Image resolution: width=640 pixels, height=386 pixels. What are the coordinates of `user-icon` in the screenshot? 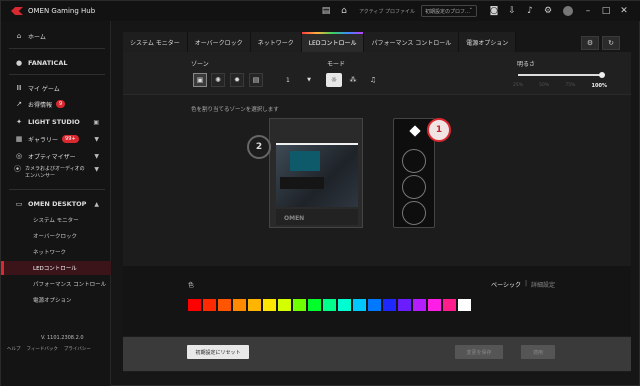 It's located at (568, 11).